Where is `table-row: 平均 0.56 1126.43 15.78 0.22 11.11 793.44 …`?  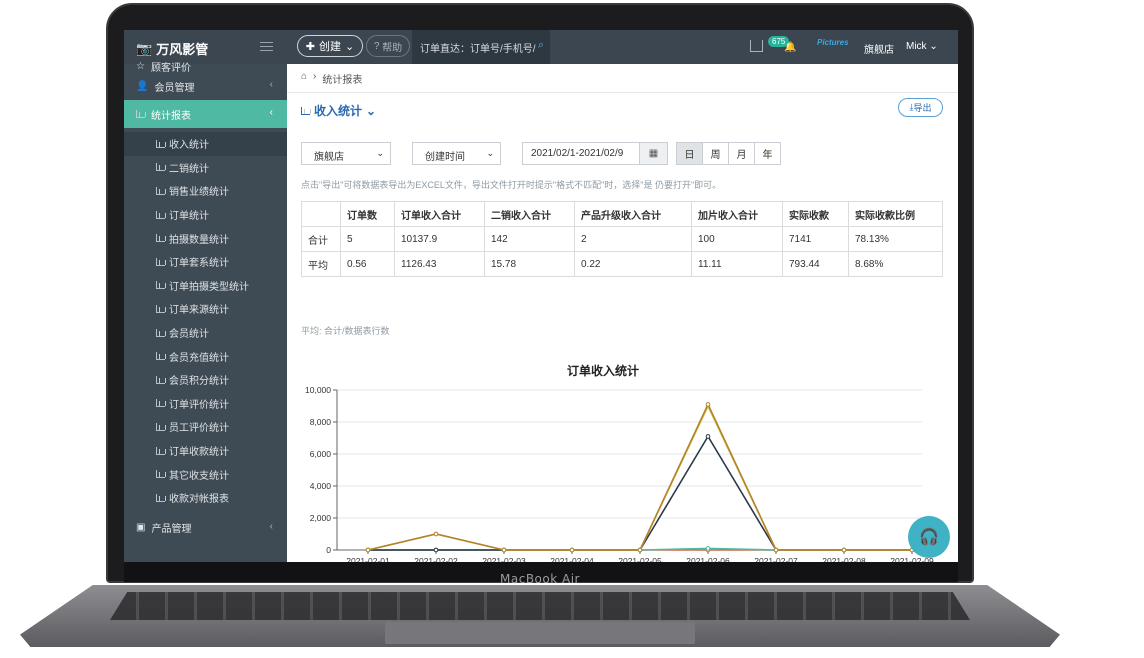
table-row: 平均 0.56 1126.43 15.78 0.22 11.11 793.44 … is located at coordinates (622, 264).